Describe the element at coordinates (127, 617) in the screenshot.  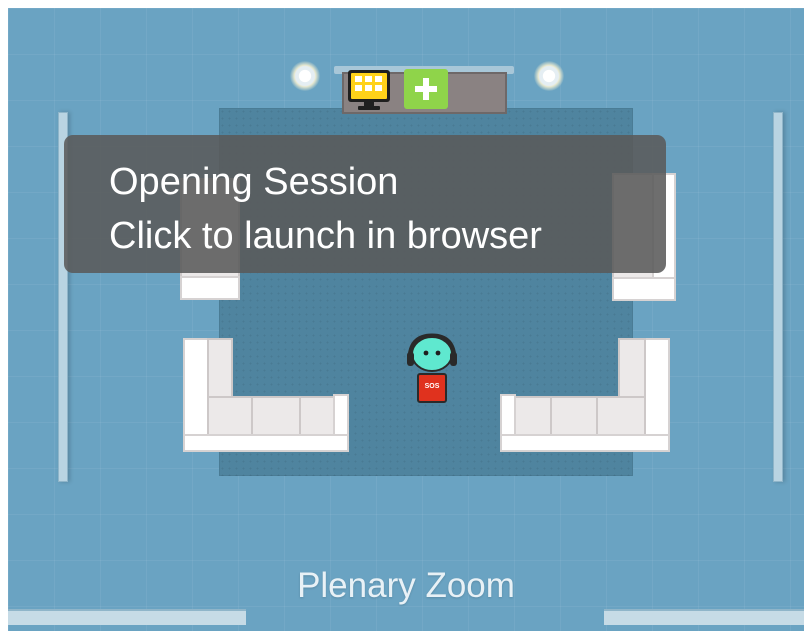
I see `bottom-wall-left` at that location.